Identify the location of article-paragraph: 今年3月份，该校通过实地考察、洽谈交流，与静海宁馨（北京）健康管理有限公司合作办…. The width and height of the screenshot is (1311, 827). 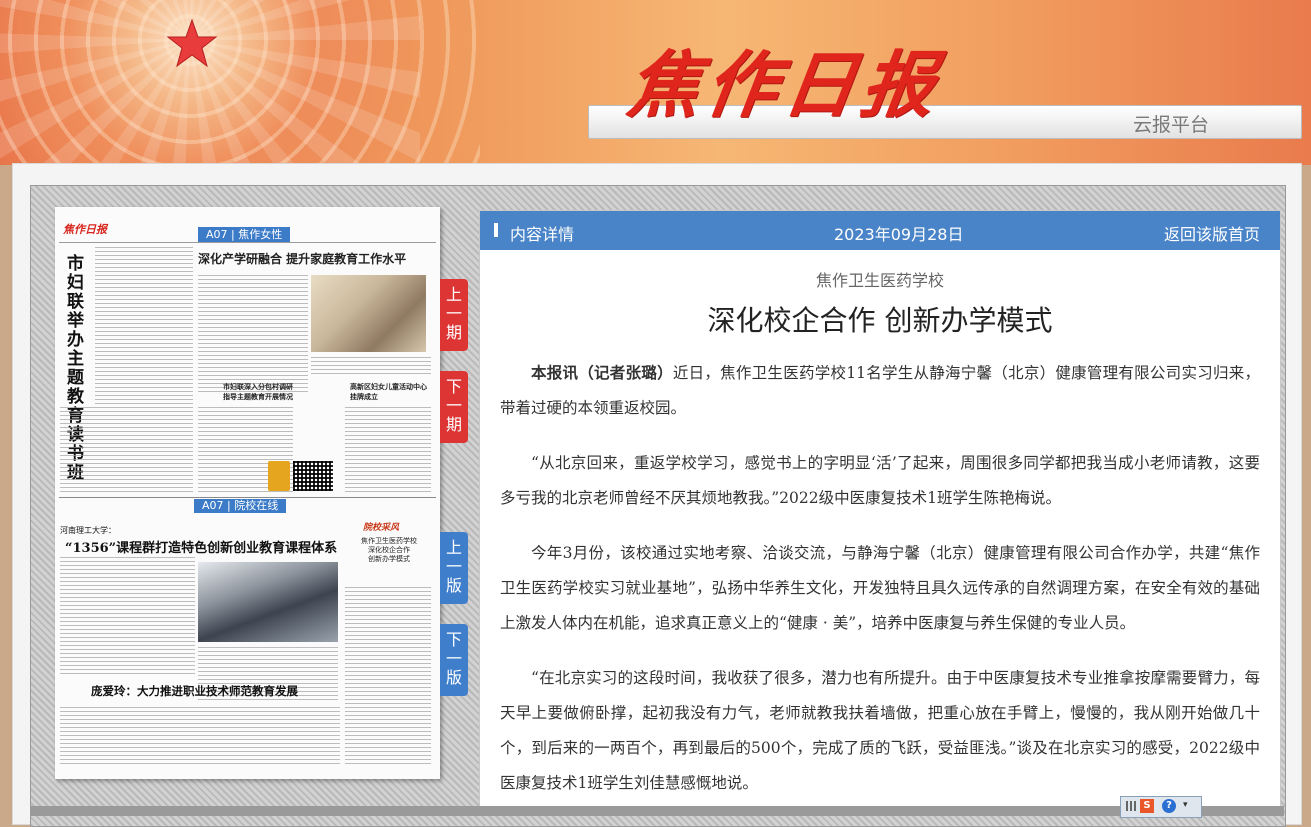
(880, 588).